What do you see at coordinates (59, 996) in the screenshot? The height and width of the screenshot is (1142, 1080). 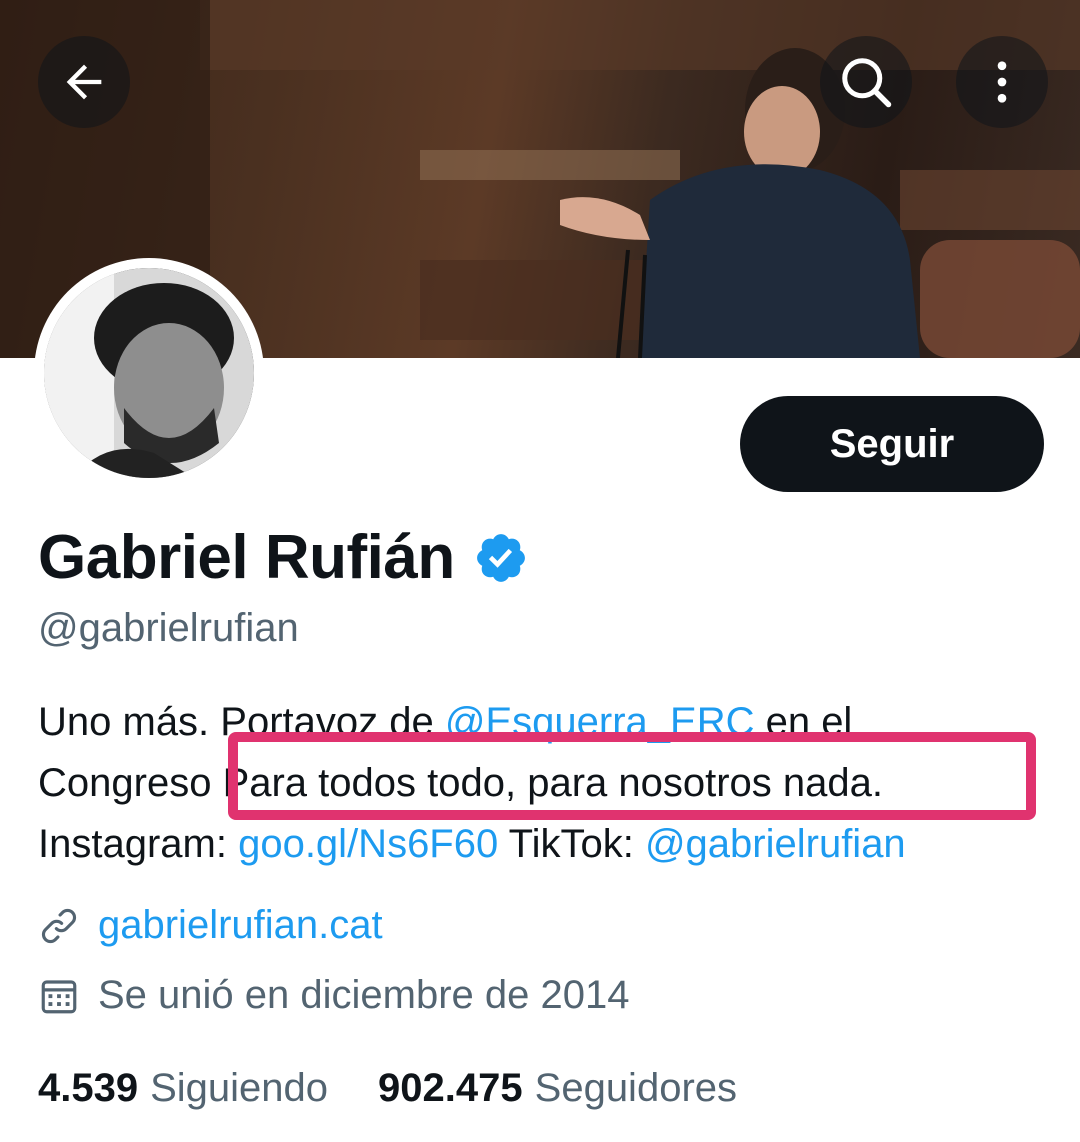 I see `calendar-icon` at bounding box center [59, 996].